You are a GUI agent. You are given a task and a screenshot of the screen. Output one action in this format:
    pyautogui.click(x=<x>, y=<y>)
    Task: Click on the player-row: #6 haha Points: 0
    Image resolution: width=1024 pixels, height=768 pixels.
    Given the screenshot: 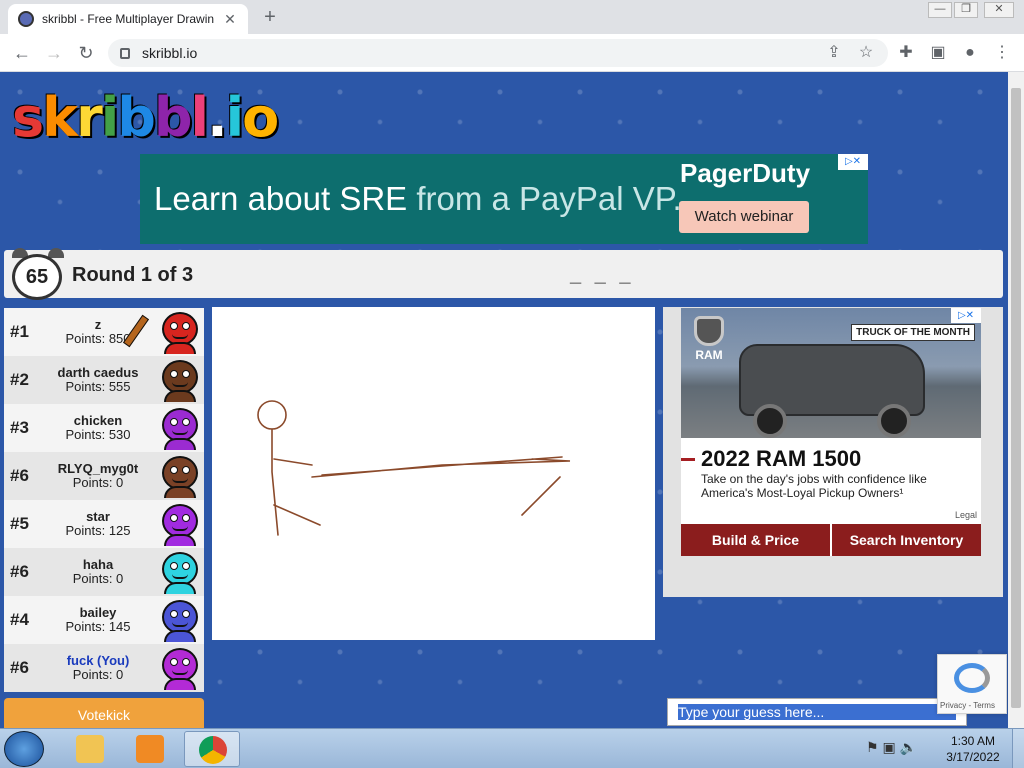 What is the action you would take?
    pyautogui.click(x=104, y=572)
    